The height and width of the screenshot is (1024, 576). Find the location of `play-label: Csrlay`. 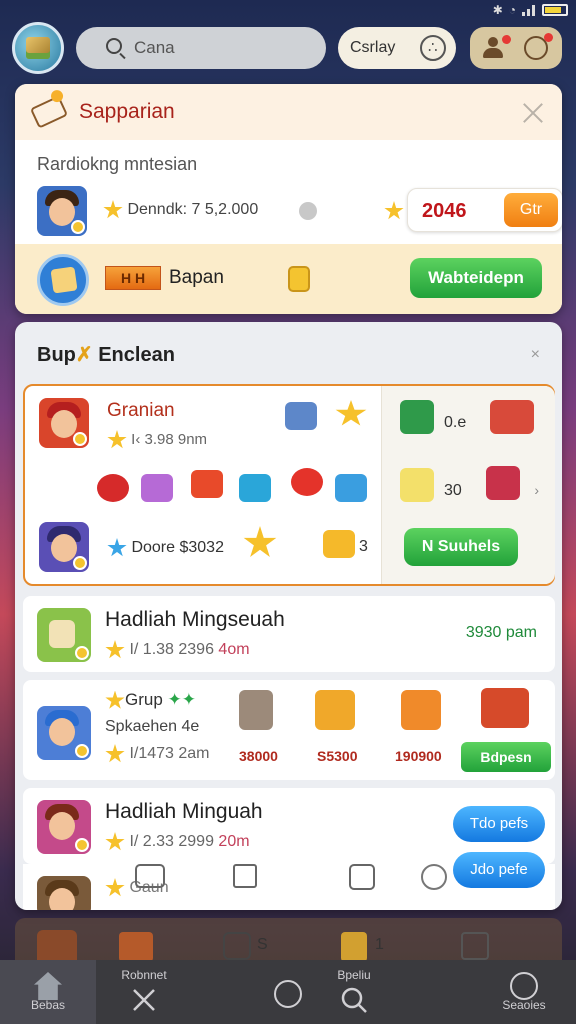

play-label: Csrlay is located at coordinates (373, 47).